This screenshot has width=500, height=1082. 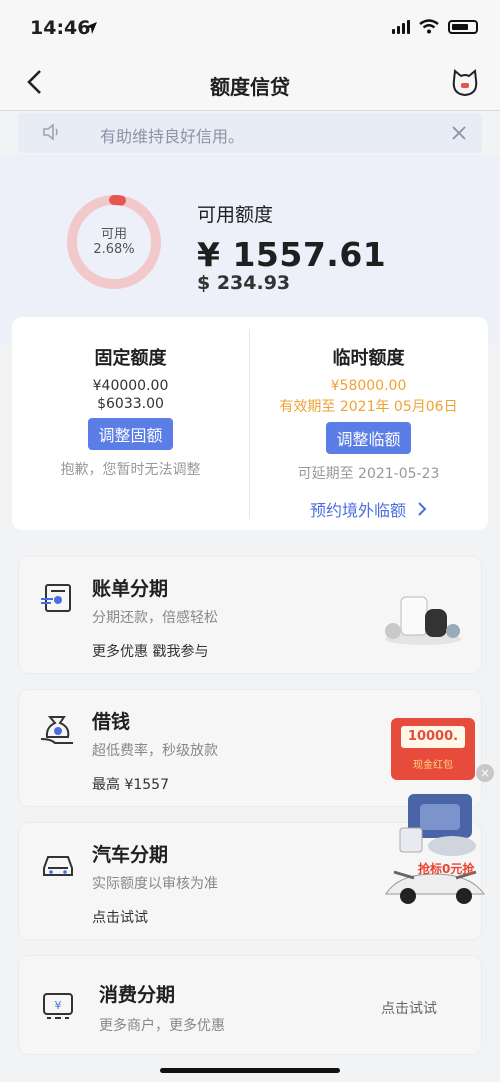 What do you see at coordinates (155, 884) in the screenshot?
I see `service-subtitle: 实际额度以审核为准` at bounding box center [155, 884].